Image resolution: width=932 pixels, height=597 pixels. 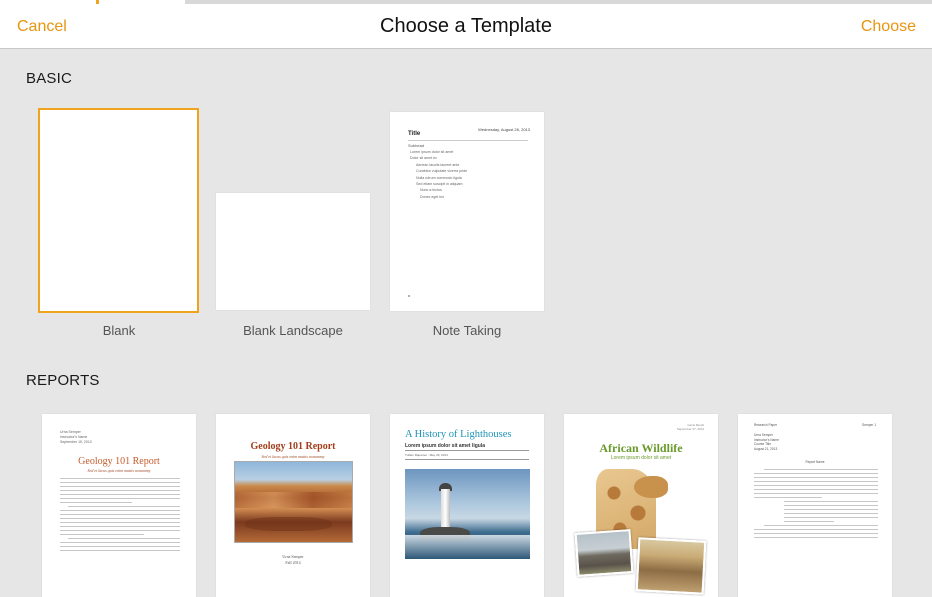 I want to click on report-header-info: Canis Mundi September 27, 2014, so click(x=690, y=427).